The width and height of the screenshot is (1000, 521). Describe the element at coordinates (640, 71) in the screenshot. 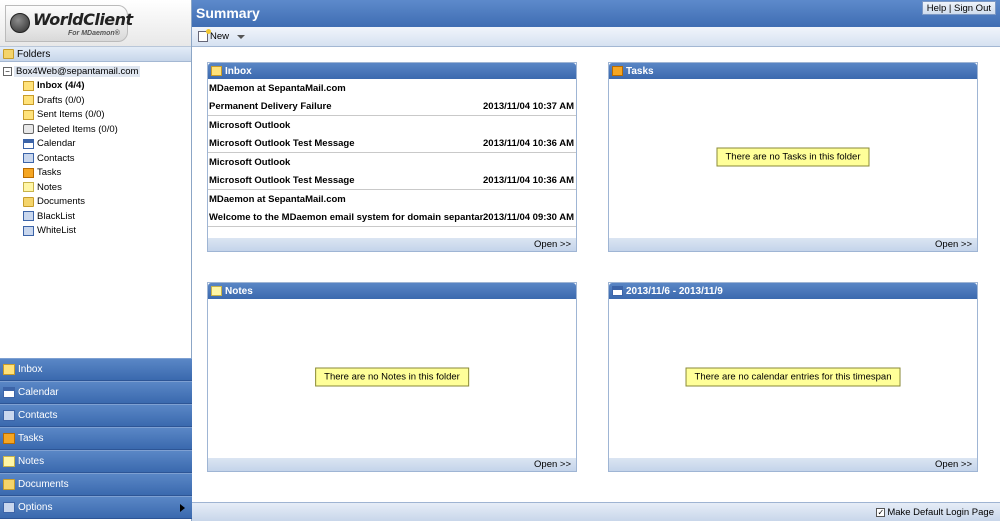

I see `tasks-panel-title: Tasks` at that location.